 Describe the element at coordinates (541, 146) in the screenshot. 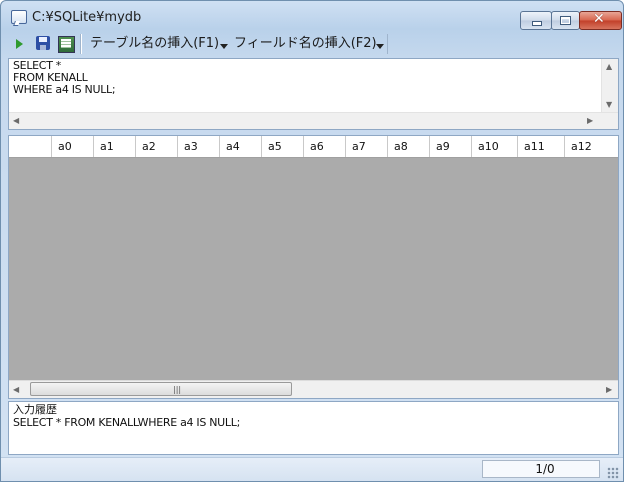

I see `column-header: a11` at that location.